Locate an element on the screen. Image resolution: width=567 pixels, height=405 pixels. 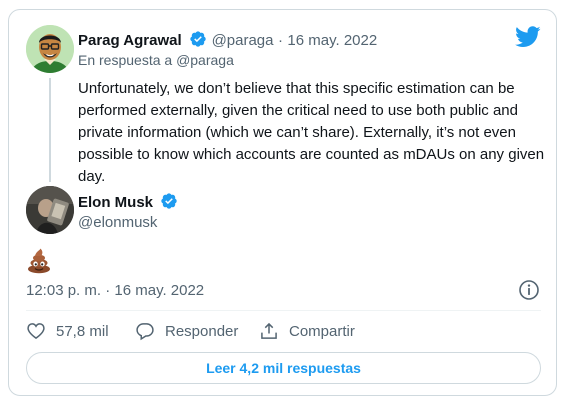
reply-context: En respuesta a @paraga is located at coordinates (156, 60).